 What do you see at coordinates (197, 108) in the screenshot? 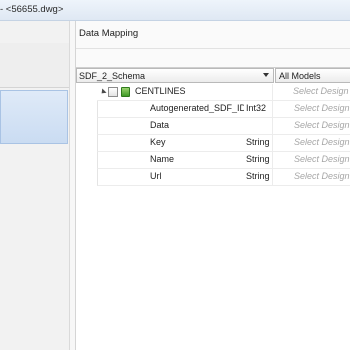
I see `field-name: Autogenerated_SDF_ID` at bounding box center [197, 108].